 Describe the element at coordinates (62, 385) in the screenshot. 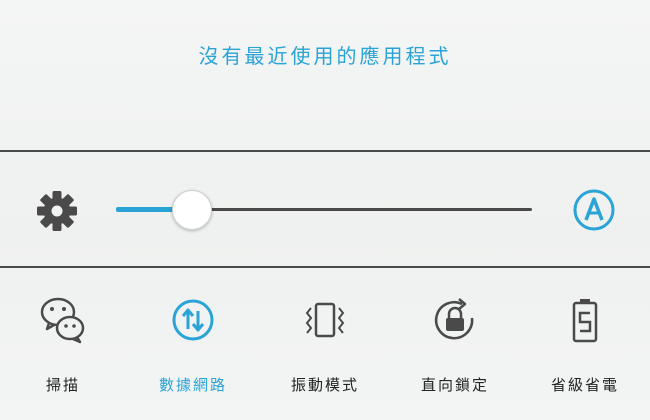

I see `toggle-label: 掃描` at that location.